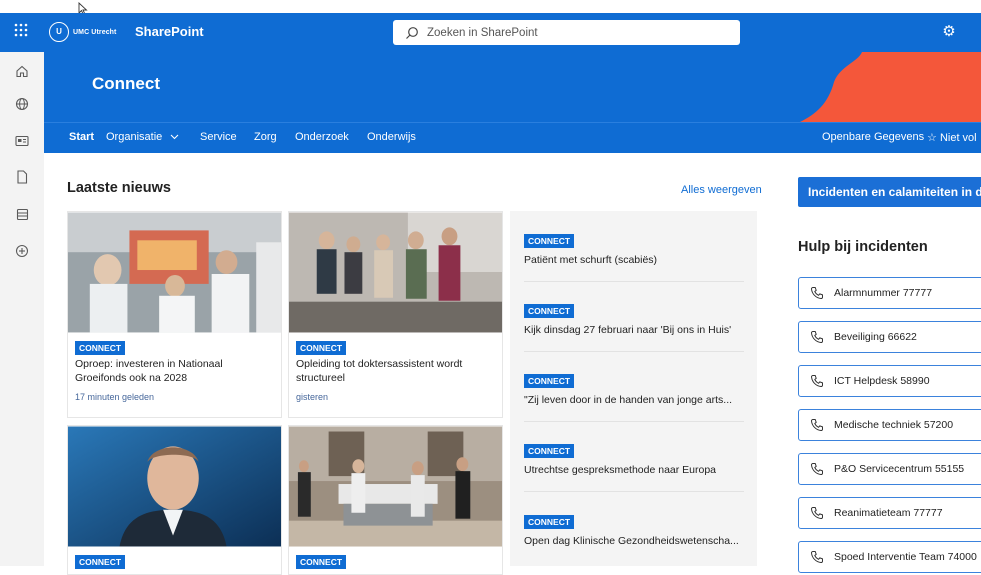  Describe the element at coordinates (322, 137) in the screenshot. I see `nav-item-onderzoek: Onderzoek` at that location.